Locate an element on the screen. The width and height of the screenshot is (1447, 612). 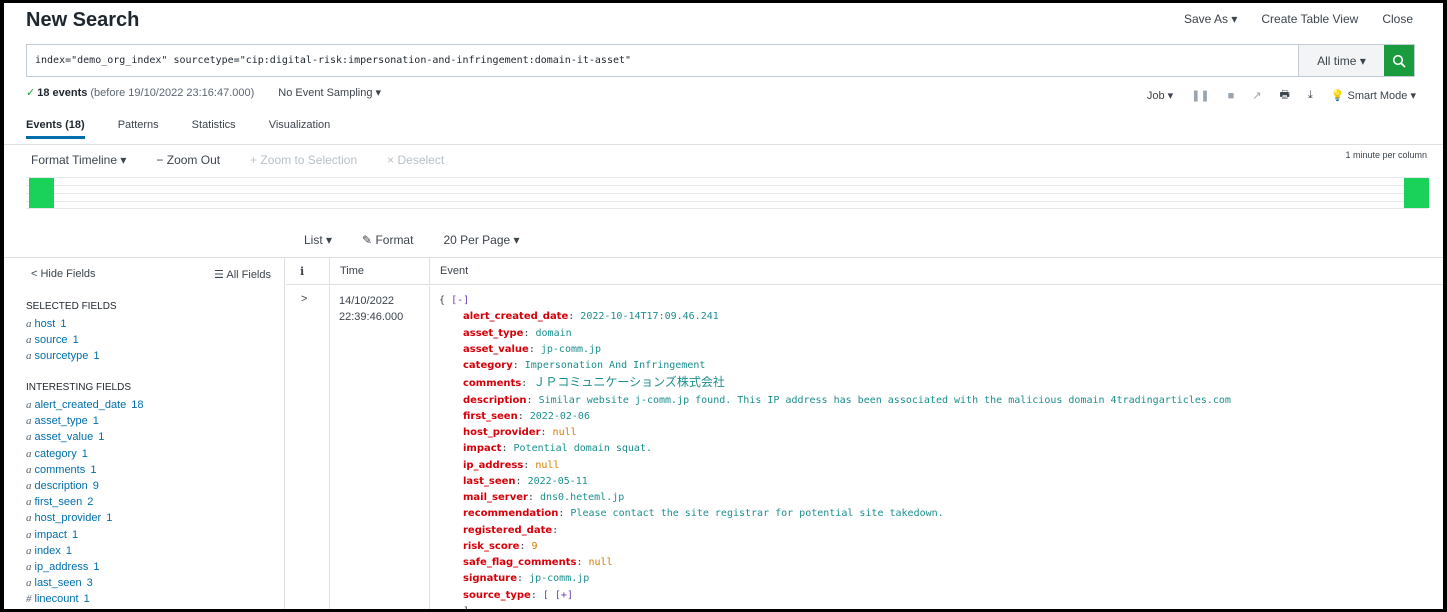
list-view-menu: List ▾ is located at coordinates (318, 240).